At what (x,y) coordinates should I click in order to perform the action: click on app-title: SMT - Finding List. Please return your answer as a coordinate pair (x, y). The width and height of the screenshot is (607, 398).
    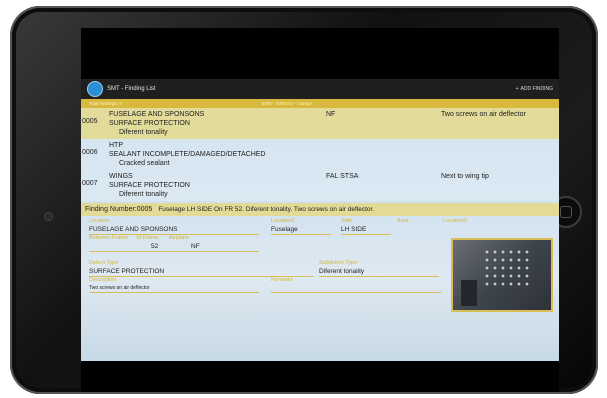
    Looking at the image, I should click on (131, 89).